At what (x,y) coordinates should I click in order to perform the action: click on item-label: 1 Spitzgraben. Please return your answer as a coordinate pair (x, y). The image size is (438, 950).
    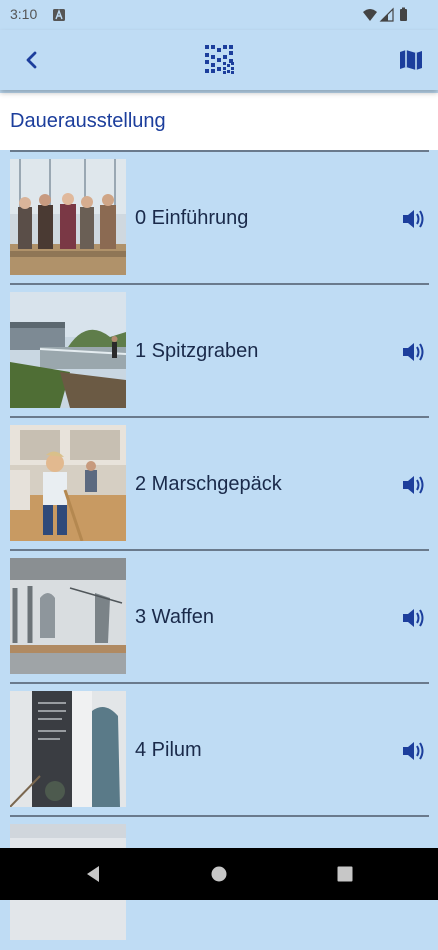
    Looking at the image, I should click on (197, 351).